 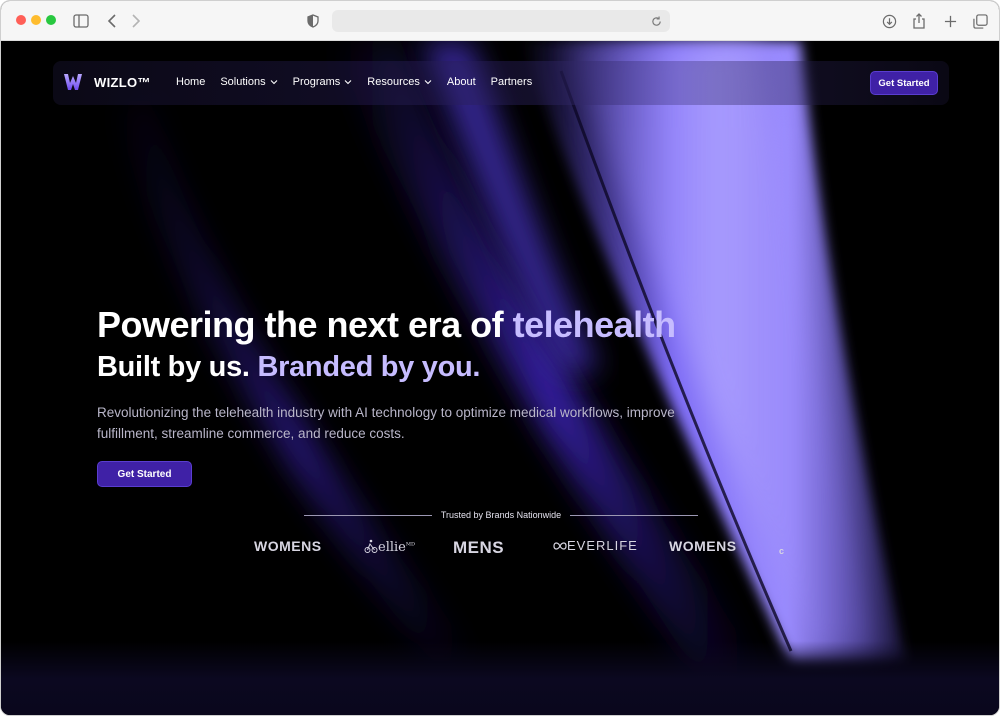 I want to click on browser-toolbar, so click(x=500, y=21).